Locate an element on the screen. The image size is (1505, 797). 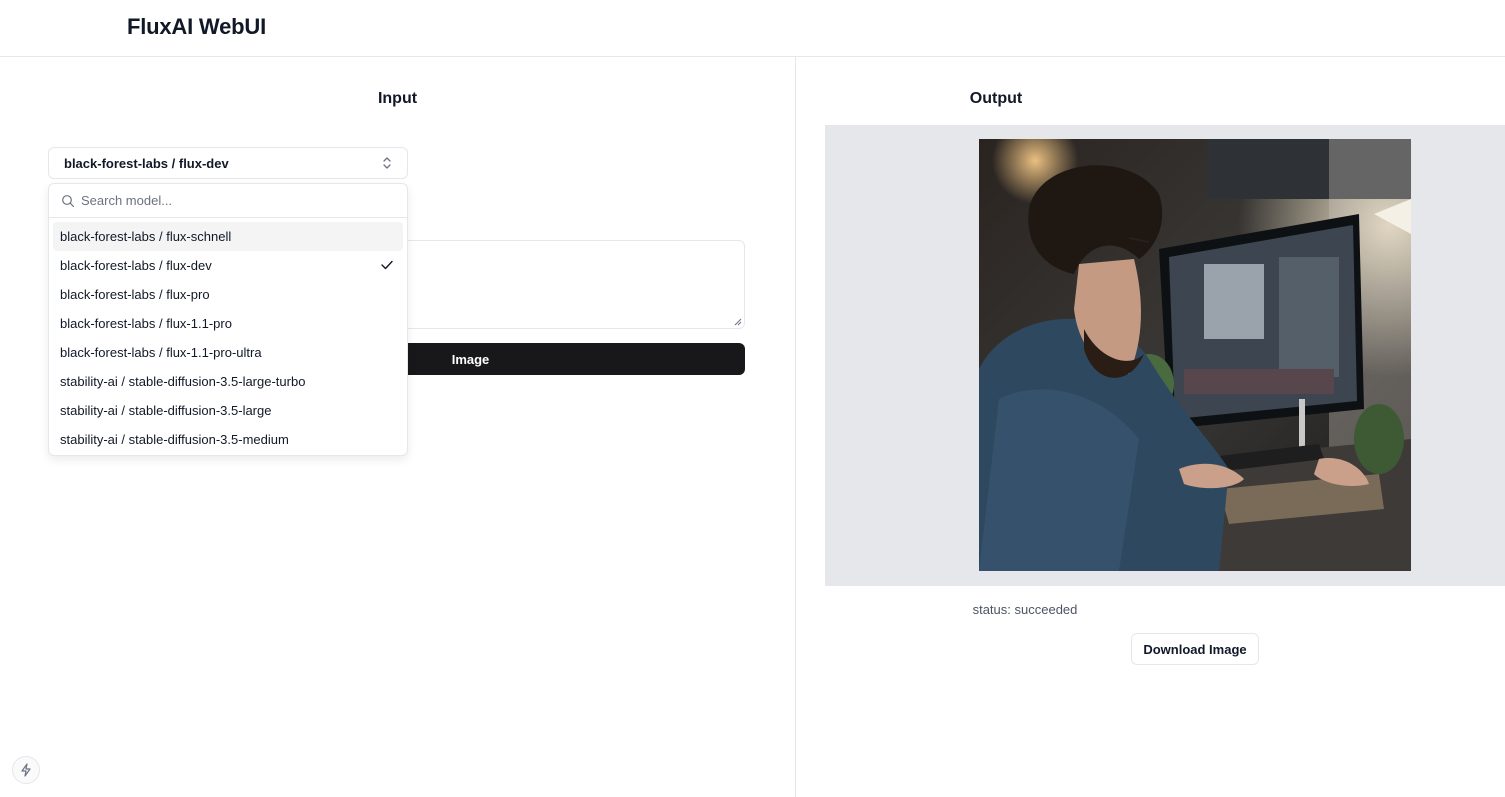
input-panel-title: Input is located at coordinates (397, 98).